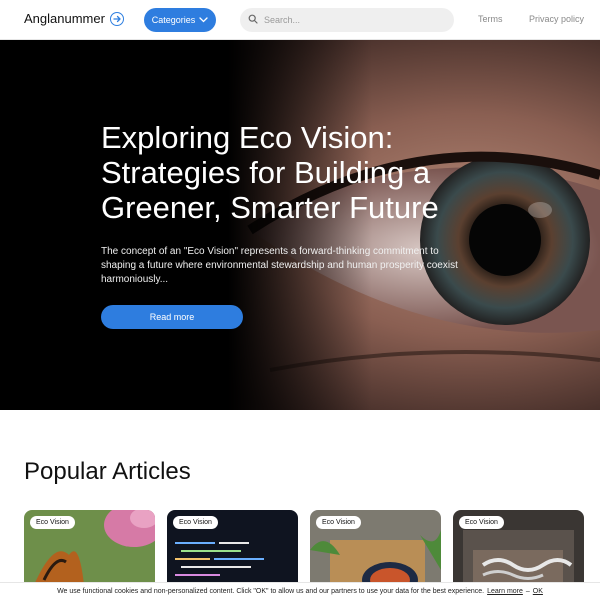 This screenshot has width=600, height=600. What do you see at coordinates (203, 20) in the screenshot?
I see `chevron-down-icon` at bounding box center [203, 20].